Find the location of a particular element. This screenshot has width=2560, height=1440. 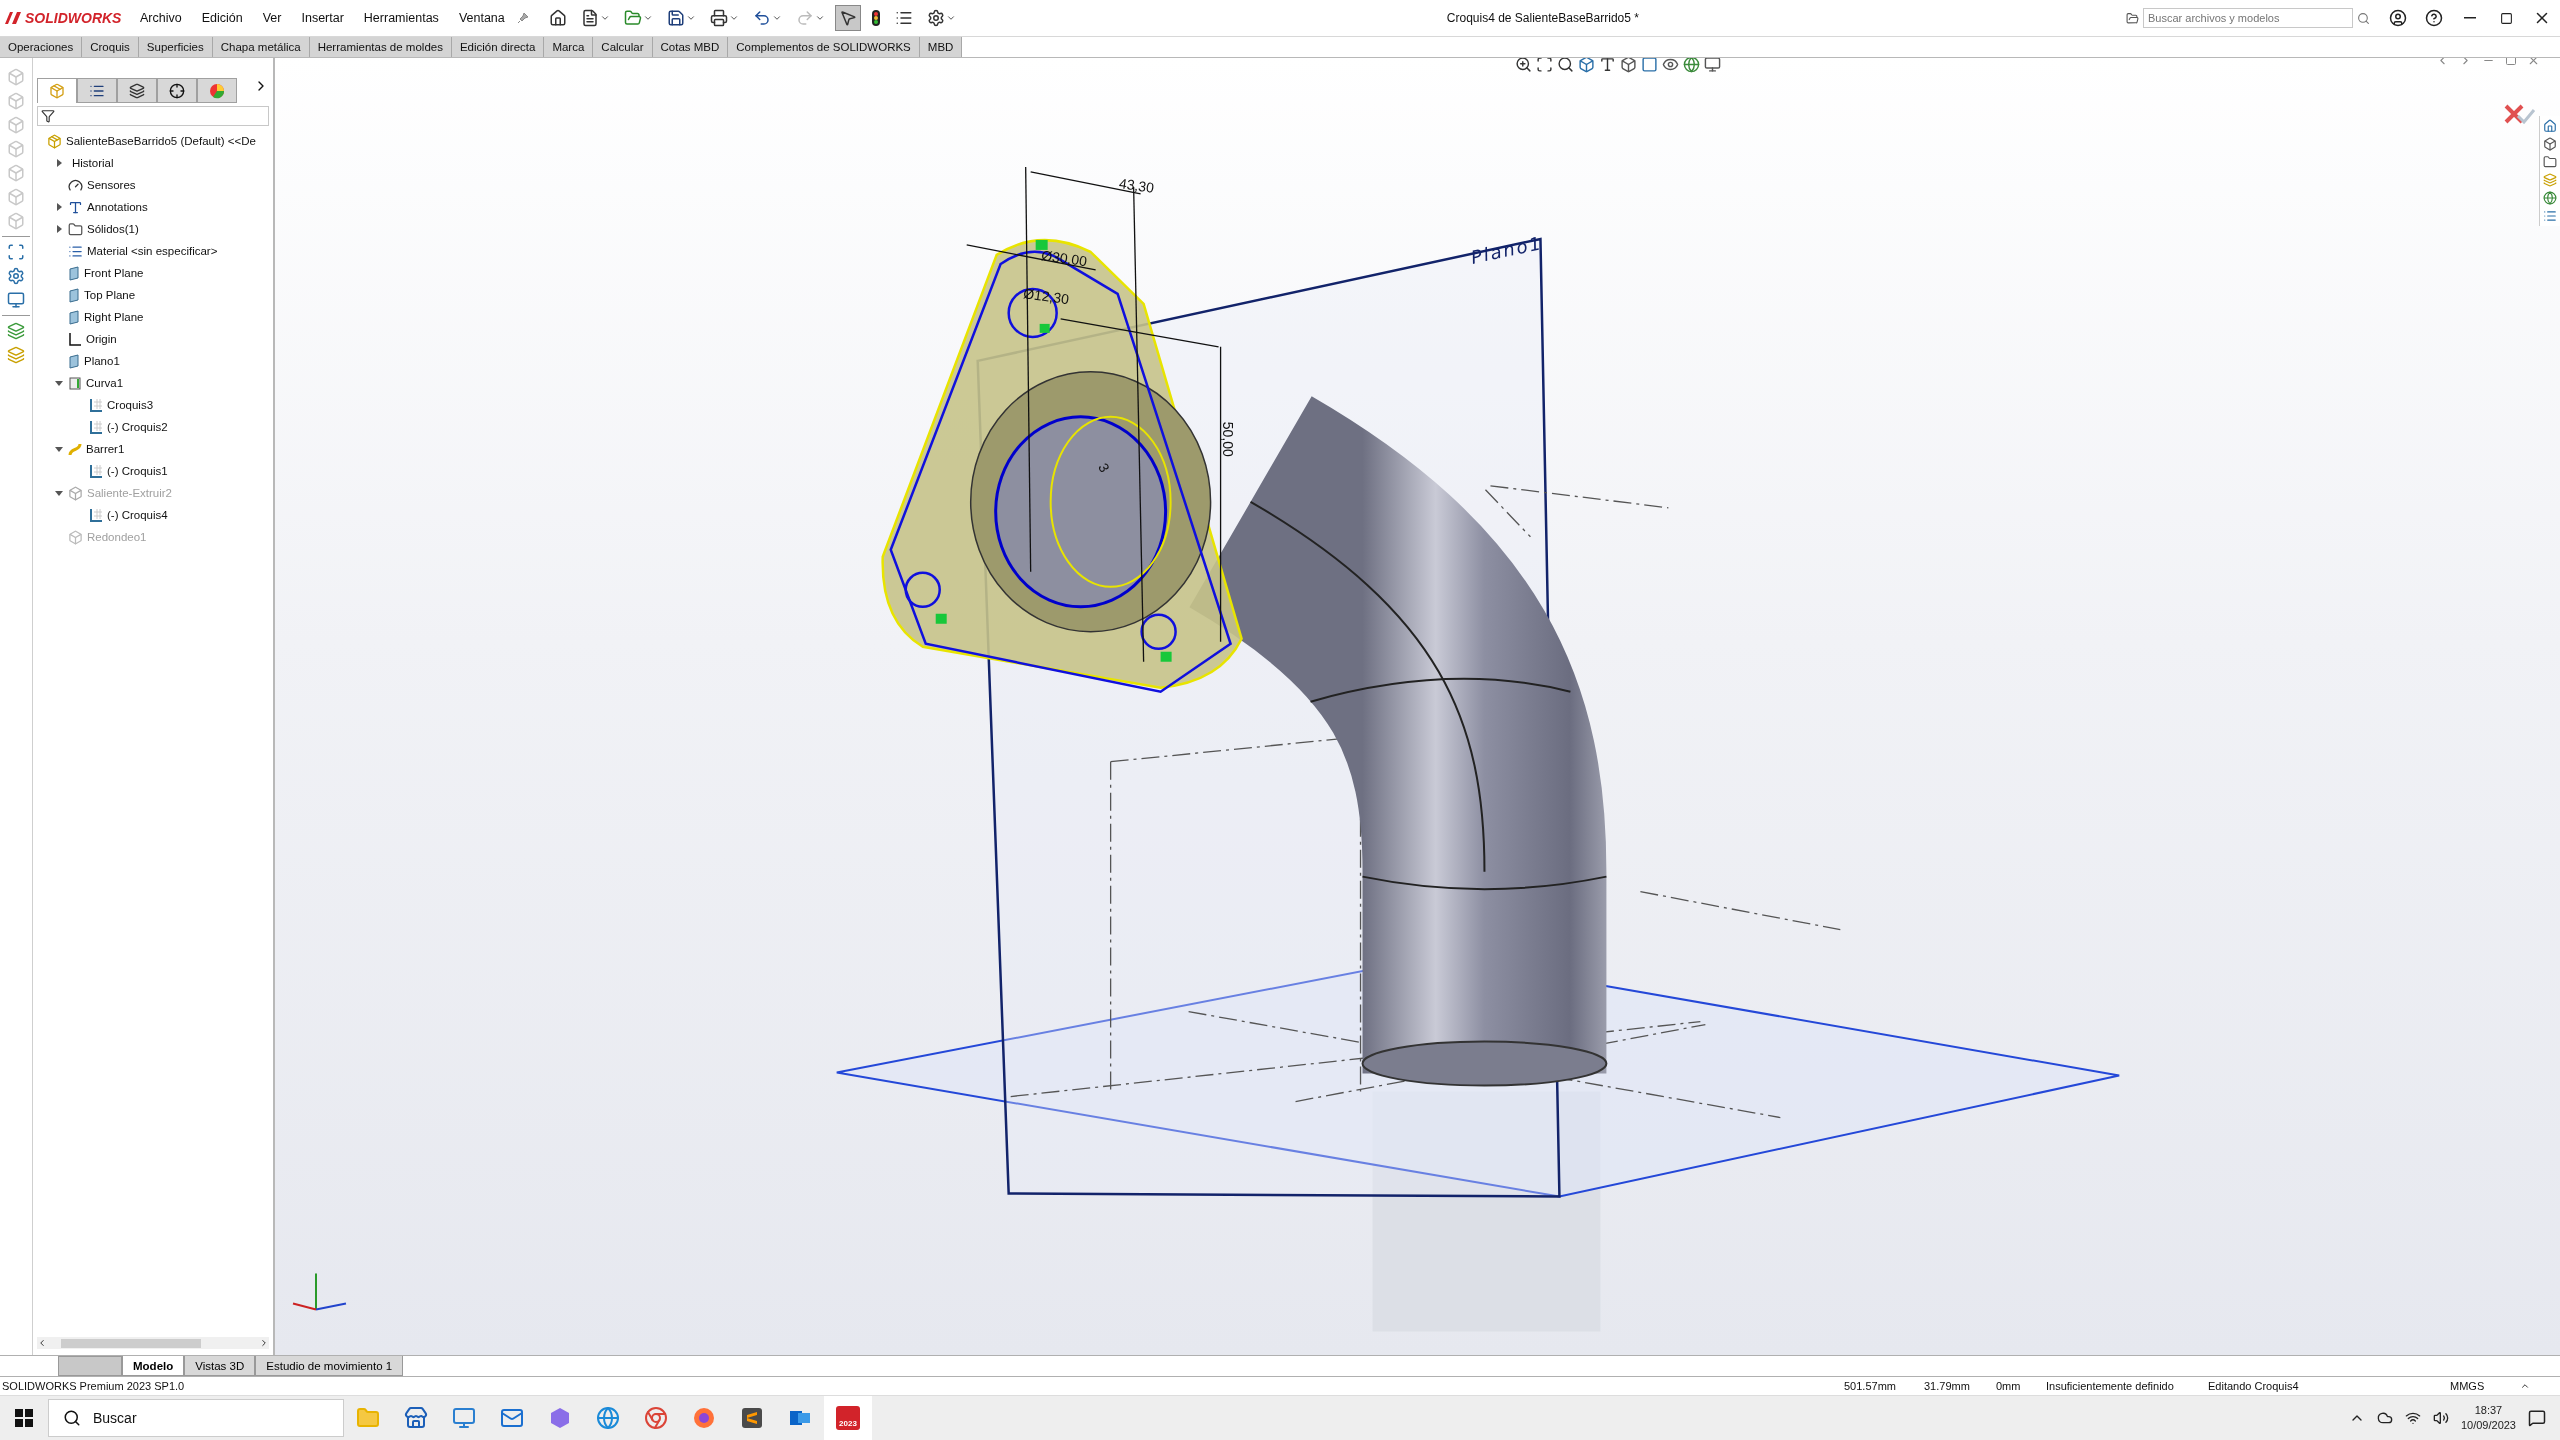

tree-item: Historial is located at coordinates (163, 163).